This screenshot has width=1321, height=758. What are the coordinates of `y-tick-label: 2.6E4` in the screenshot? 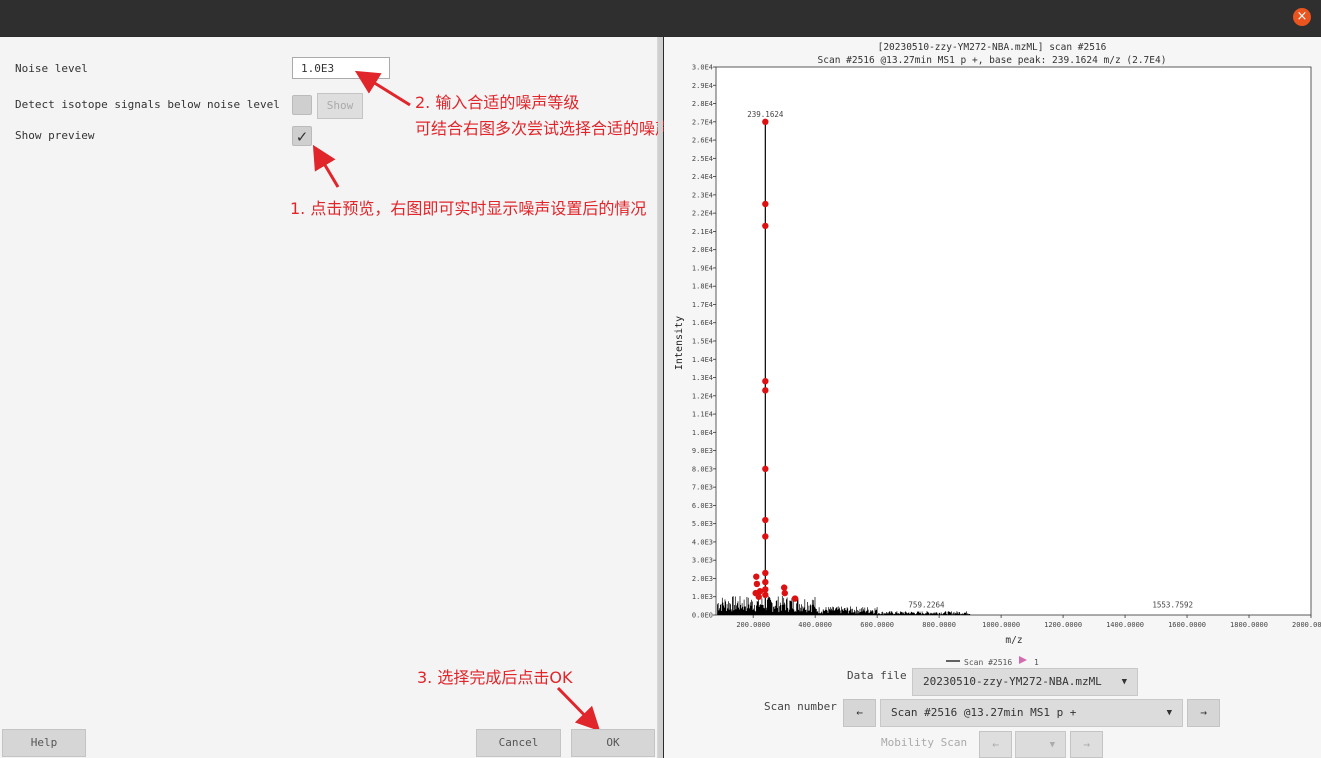 It's located at (702, 141).